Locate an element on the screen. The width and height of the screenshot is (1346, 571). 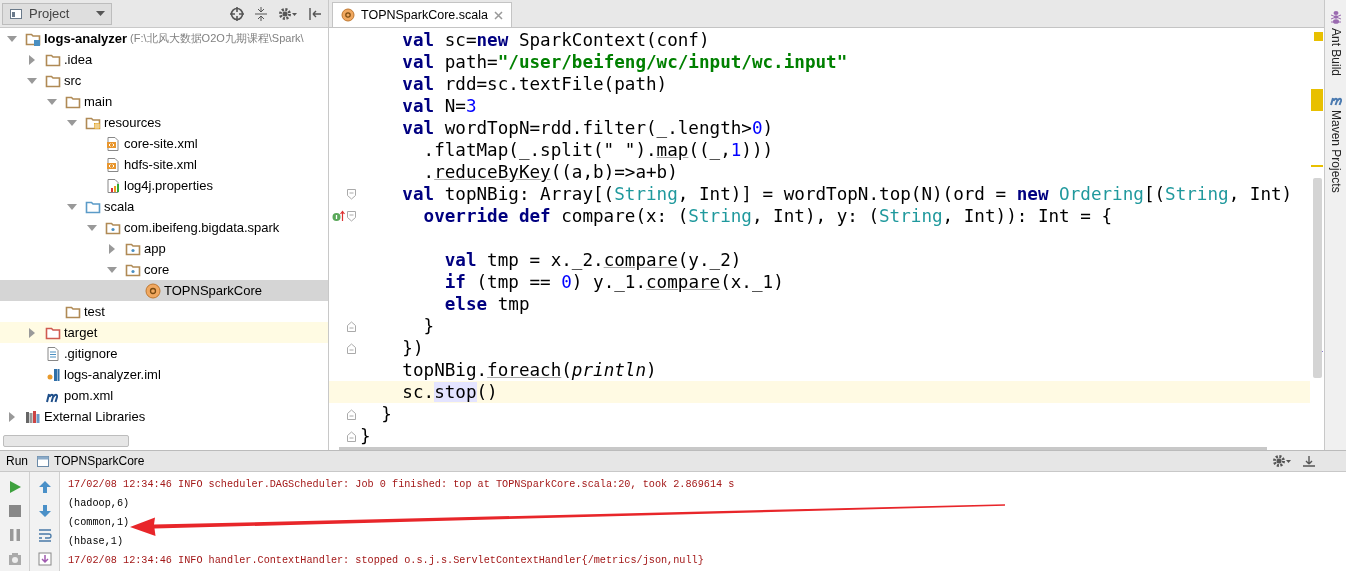
books-icon is located at coordinates (33, 416).